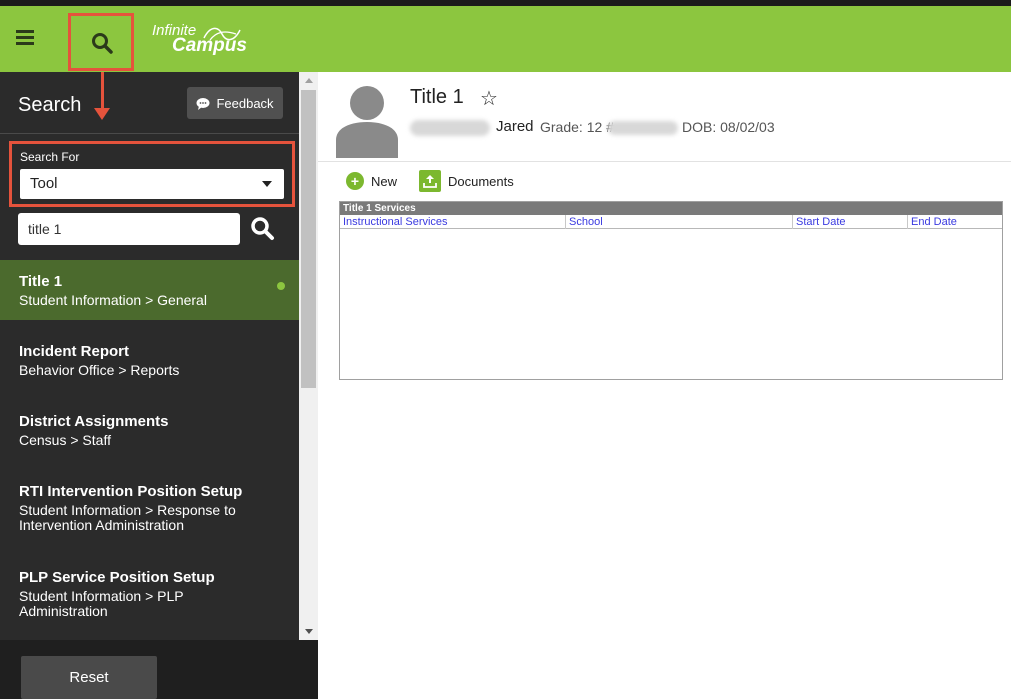 This screenshot has height=699, width=1011. What do you see at coordinates (113, 300) in the screenshot?
I see `result-path: Student Information > General` at bounding box center [113, 300].